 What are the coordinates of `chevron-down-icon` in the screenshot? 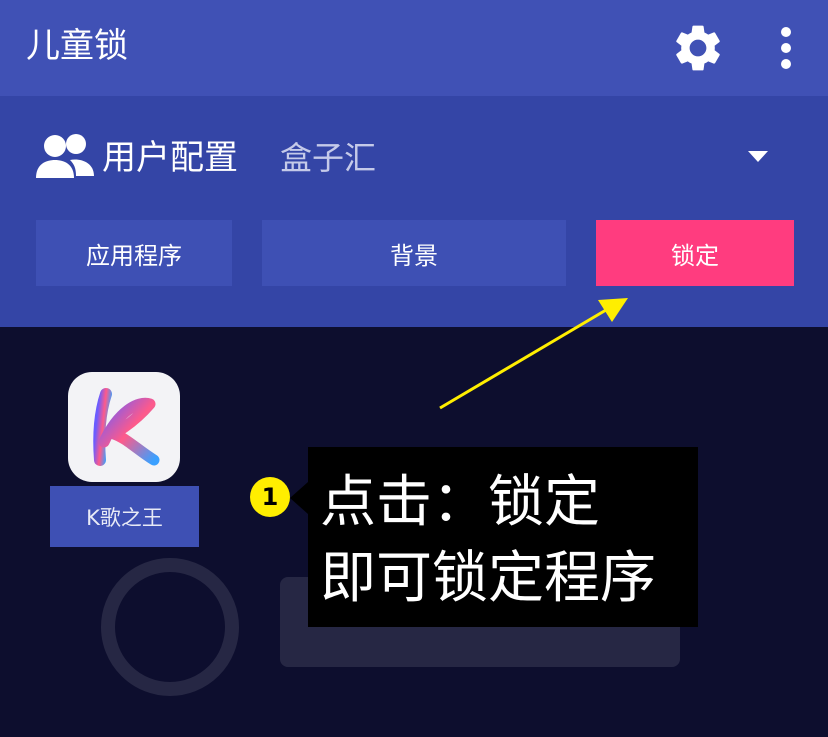 It's located at (758, 156).